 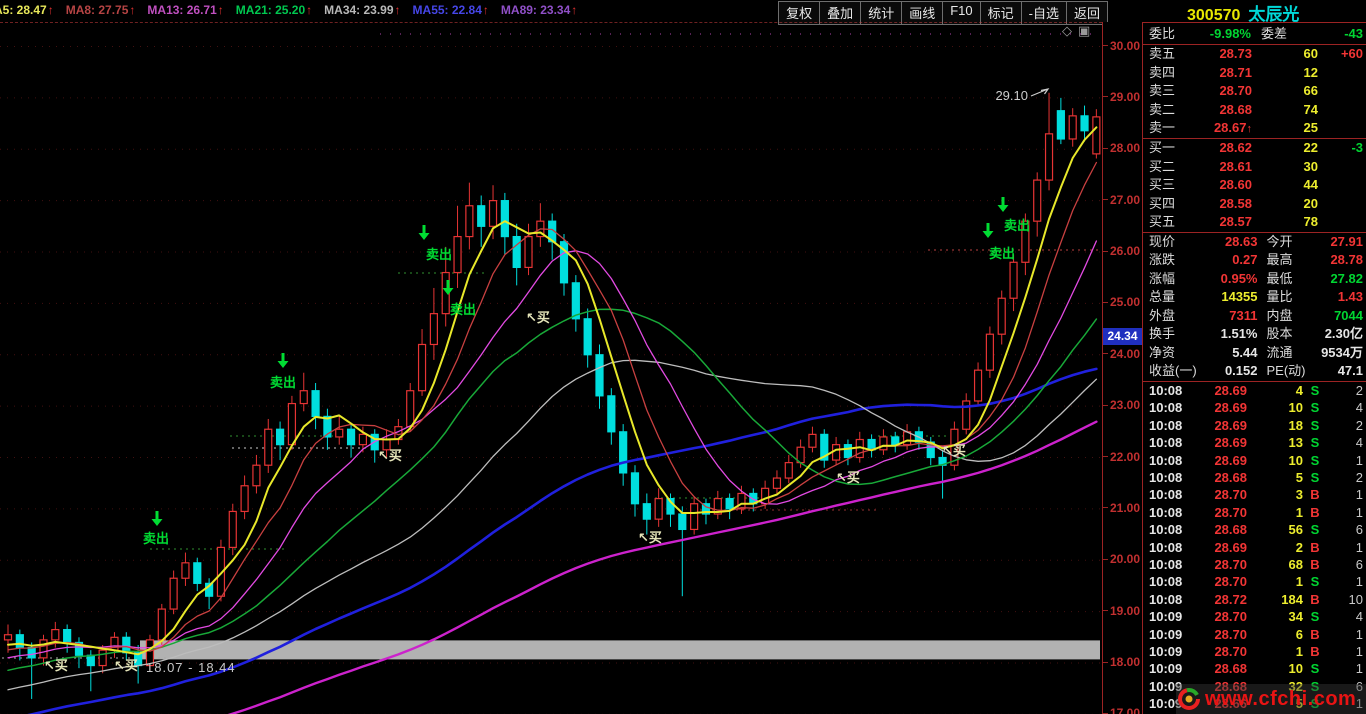 What do you see at coordinates (1254, 73) in the screenshot?
I see `sell-row: 卖四 28.71 12` at bounding box center [1254, 73].